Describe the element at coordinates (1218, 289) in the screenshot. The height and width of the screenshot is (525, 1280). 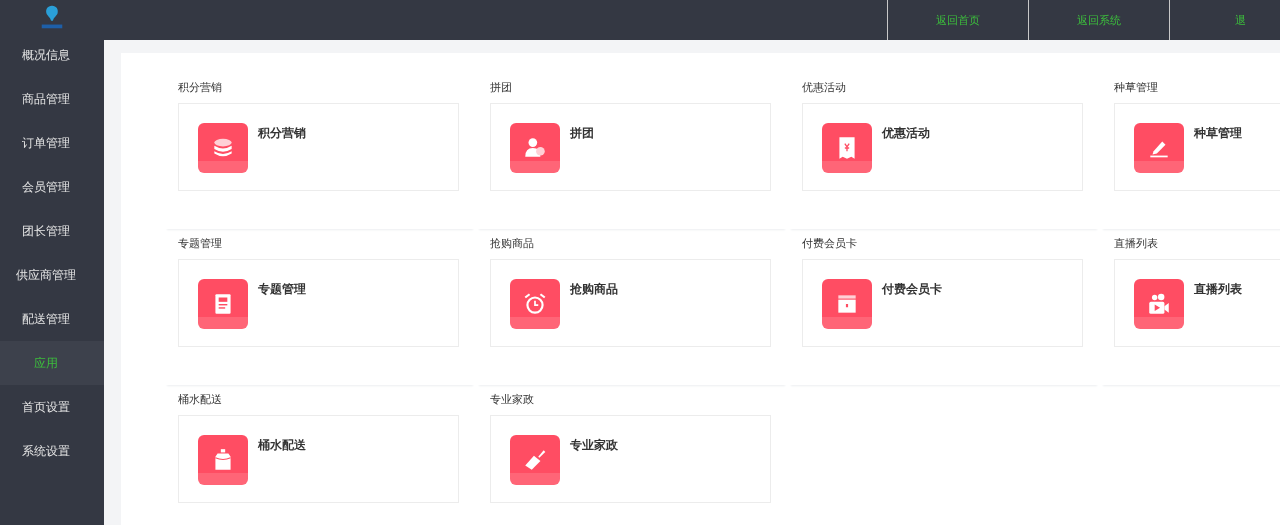
I see `app-title: 直播列表` at that location.